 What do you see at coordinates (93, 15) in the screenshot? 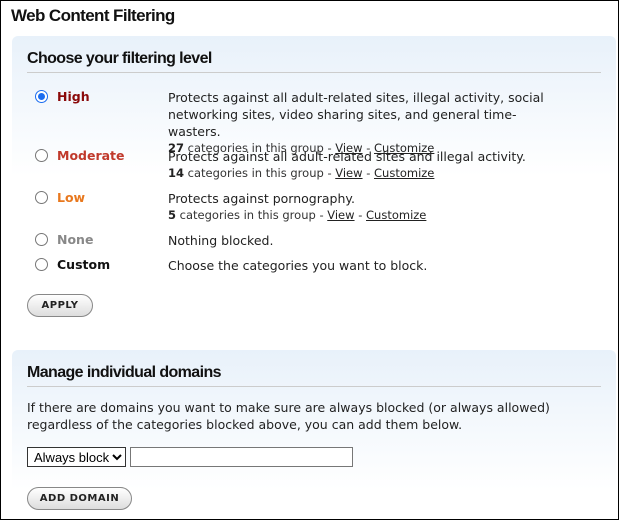
I see `page-title: Web Content Filtering` at bounding box center [93, 15].